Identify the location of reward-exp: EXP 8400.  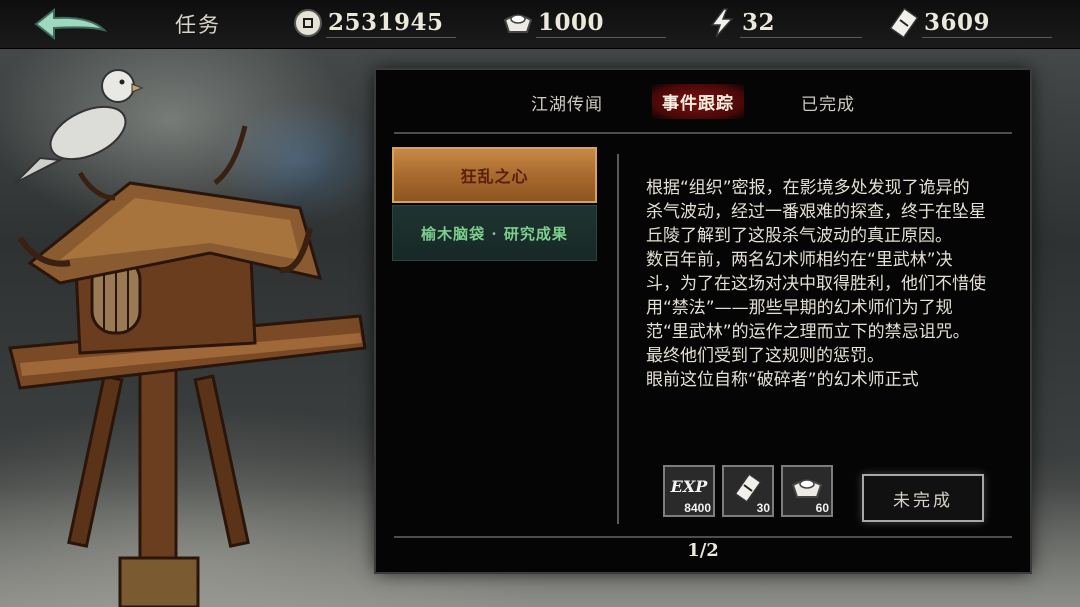
(689, 491).